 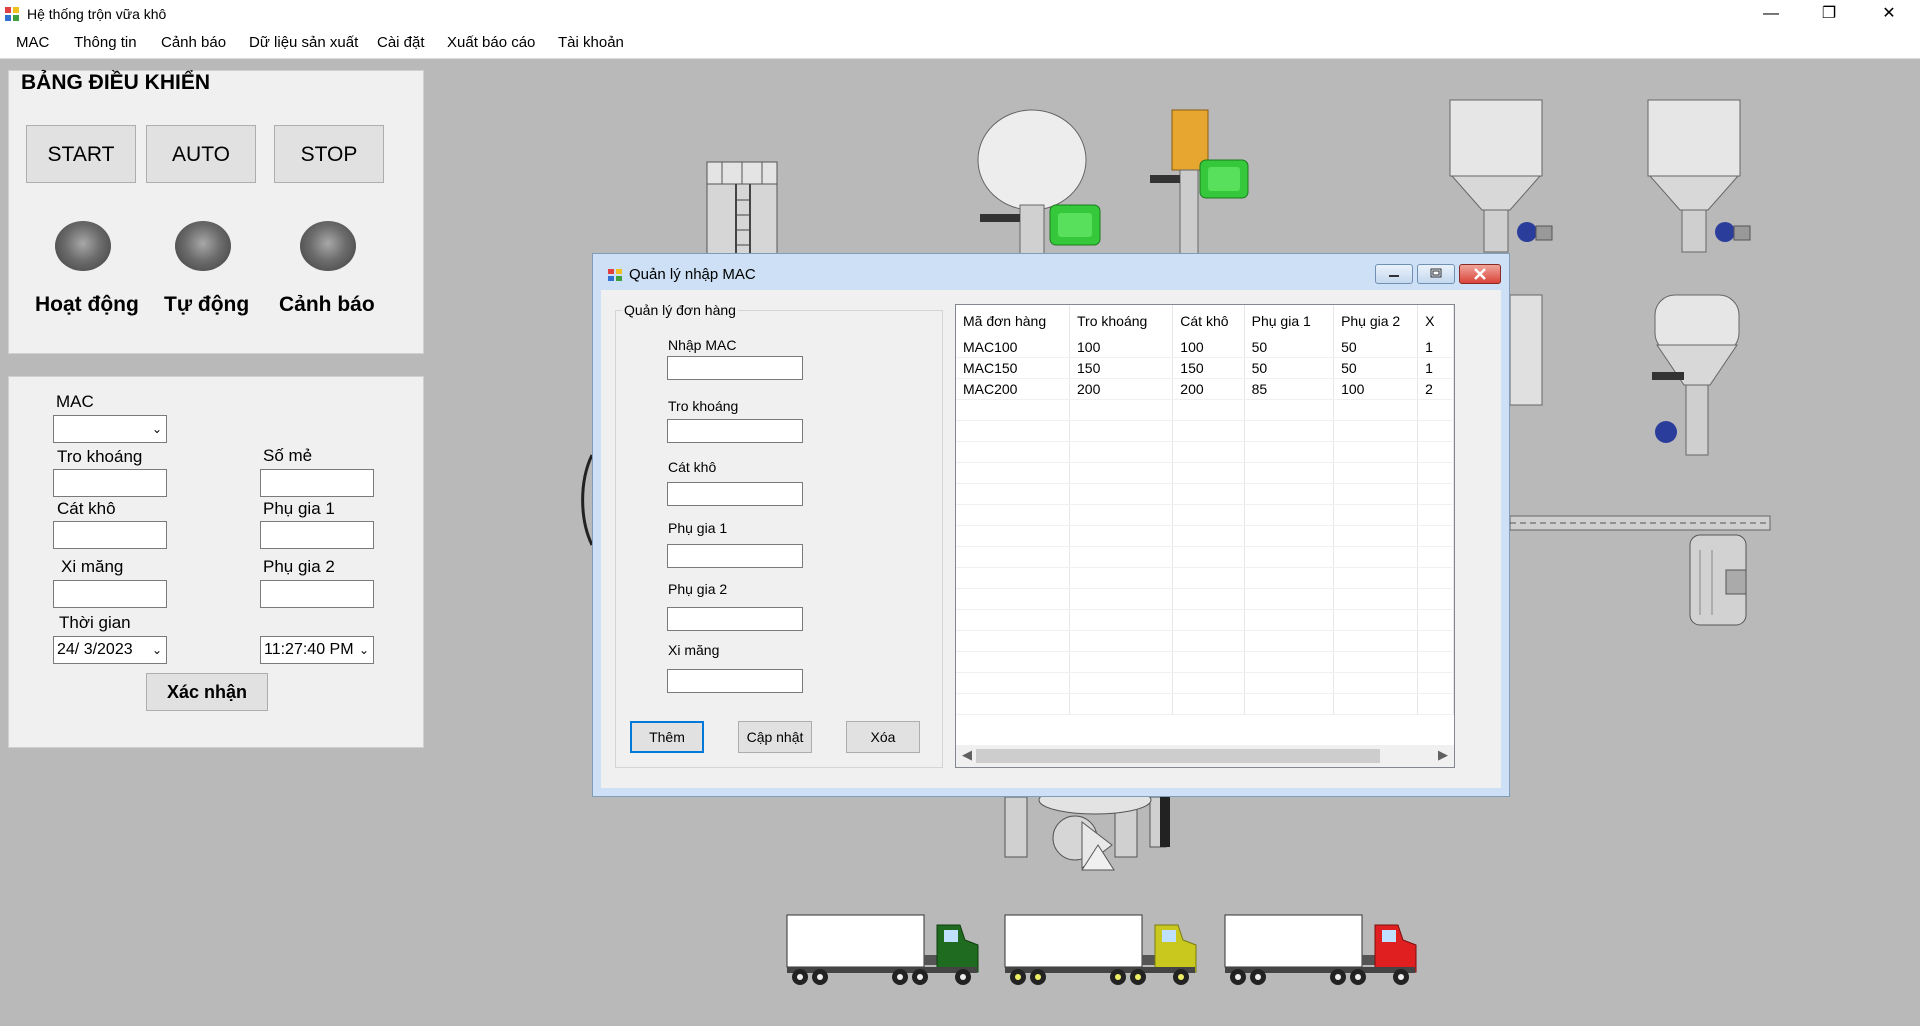 I want to click on conveyor-motor, so click(x=1718, y=580).